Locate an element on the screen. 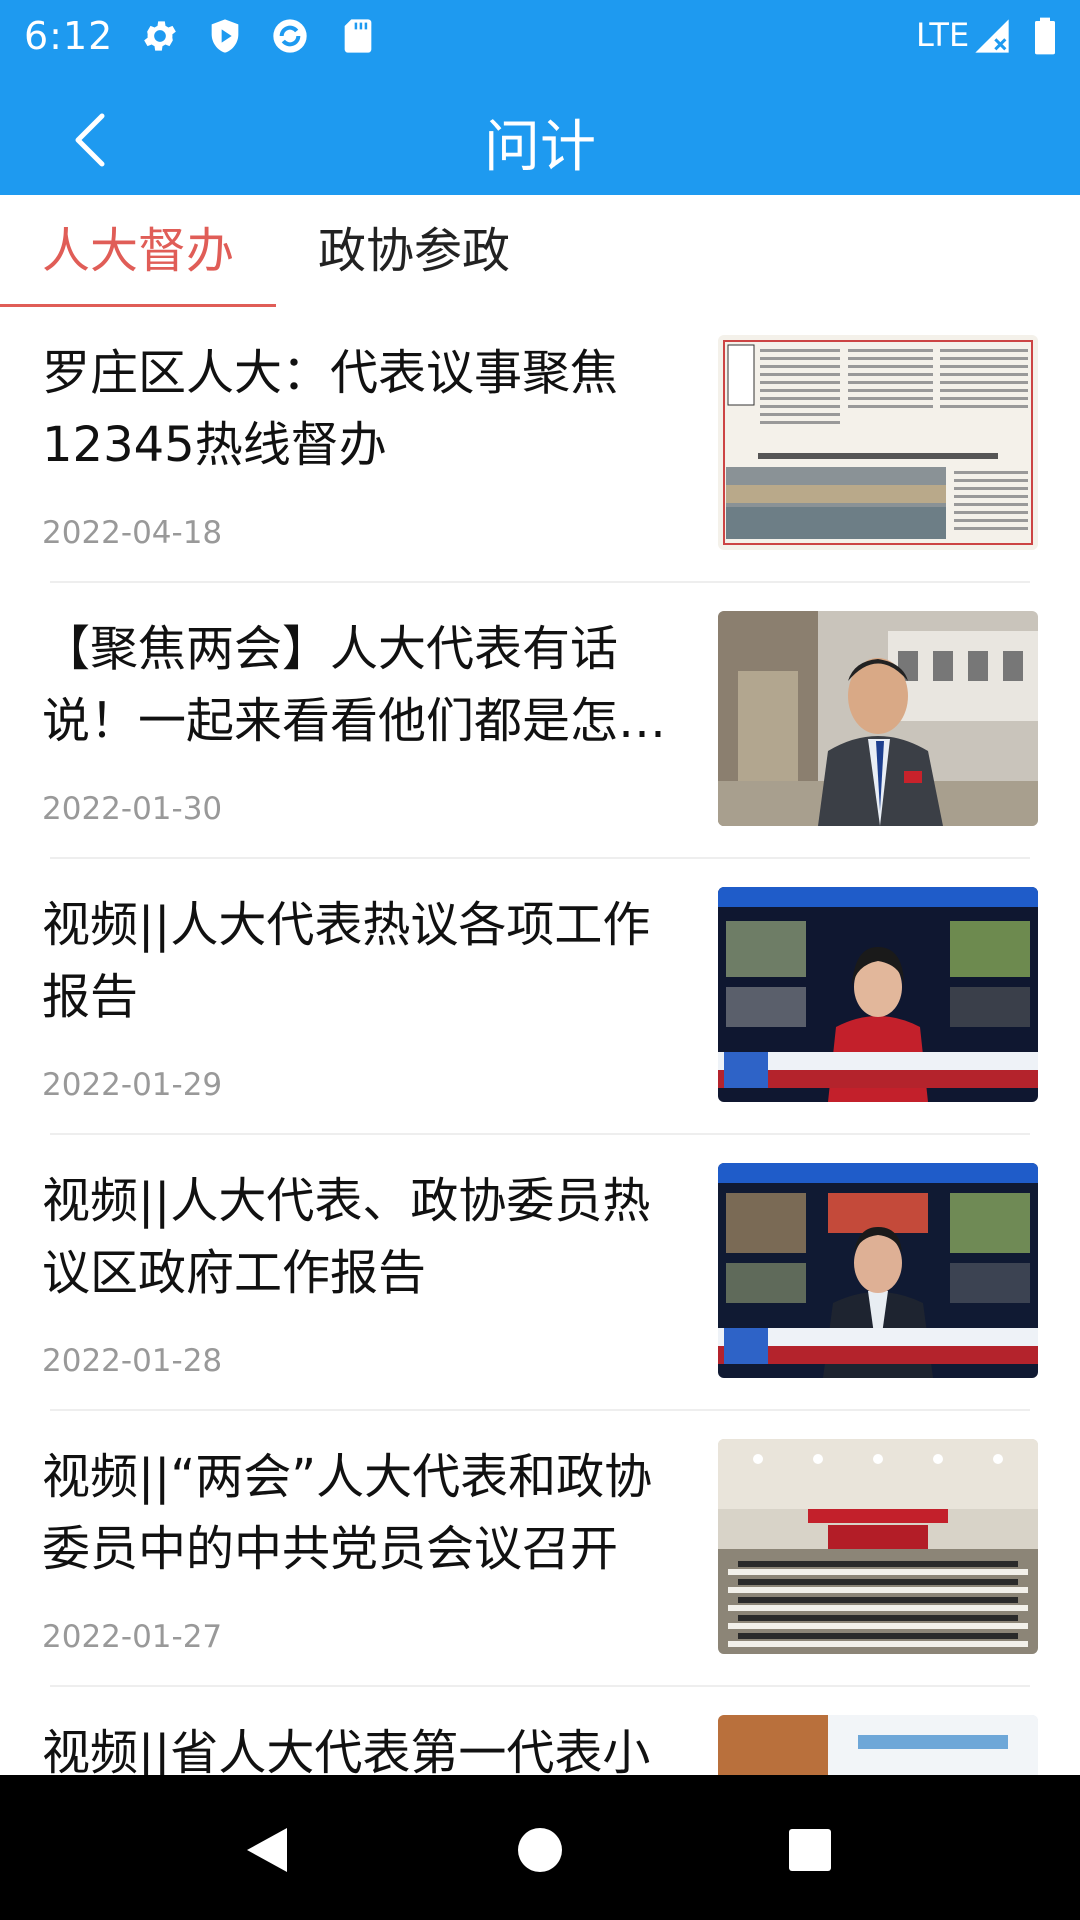 This screenshot has height=1920, width=1080. article-date: 2022-01-29 is located at coordinates (132, 1085).